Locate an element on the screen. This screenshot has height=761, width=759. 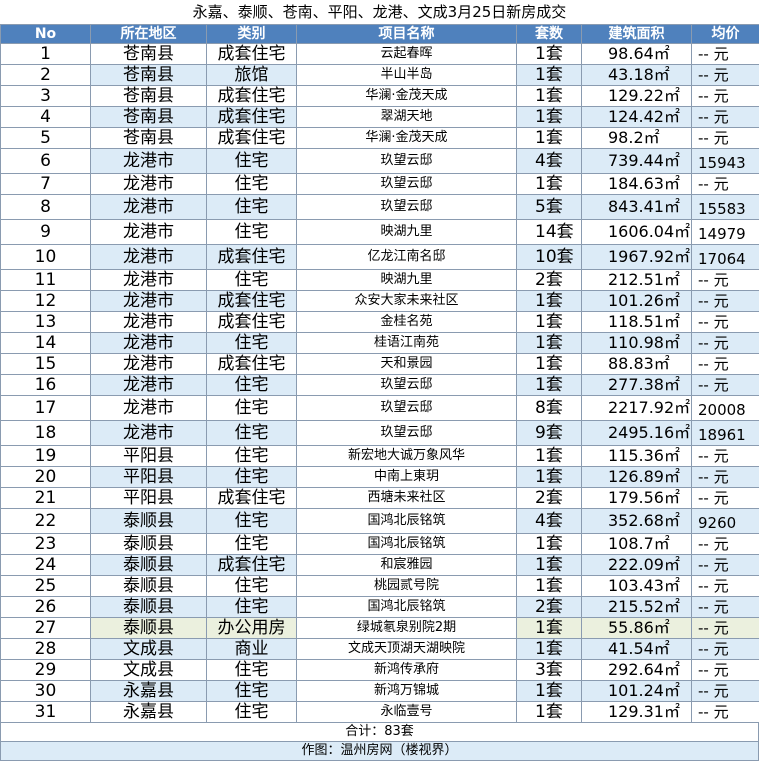
cell-area: 126.89㎡ is located at coordinates (637, 477).